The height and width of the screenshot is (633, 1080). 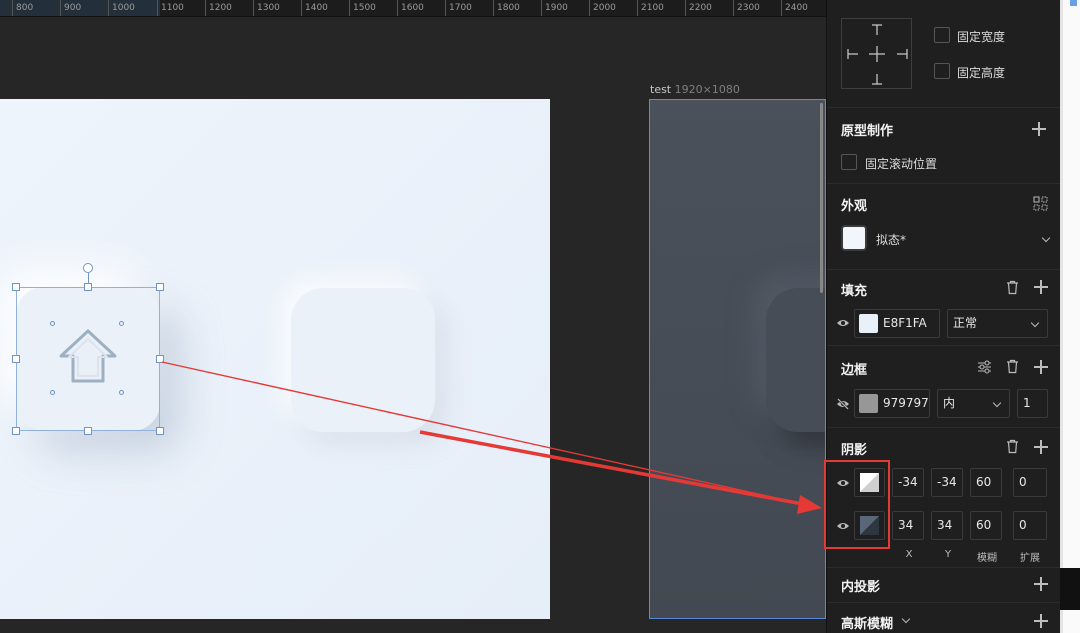 I want to click on ruler-tick: 1100, so click(x=170, y=8).